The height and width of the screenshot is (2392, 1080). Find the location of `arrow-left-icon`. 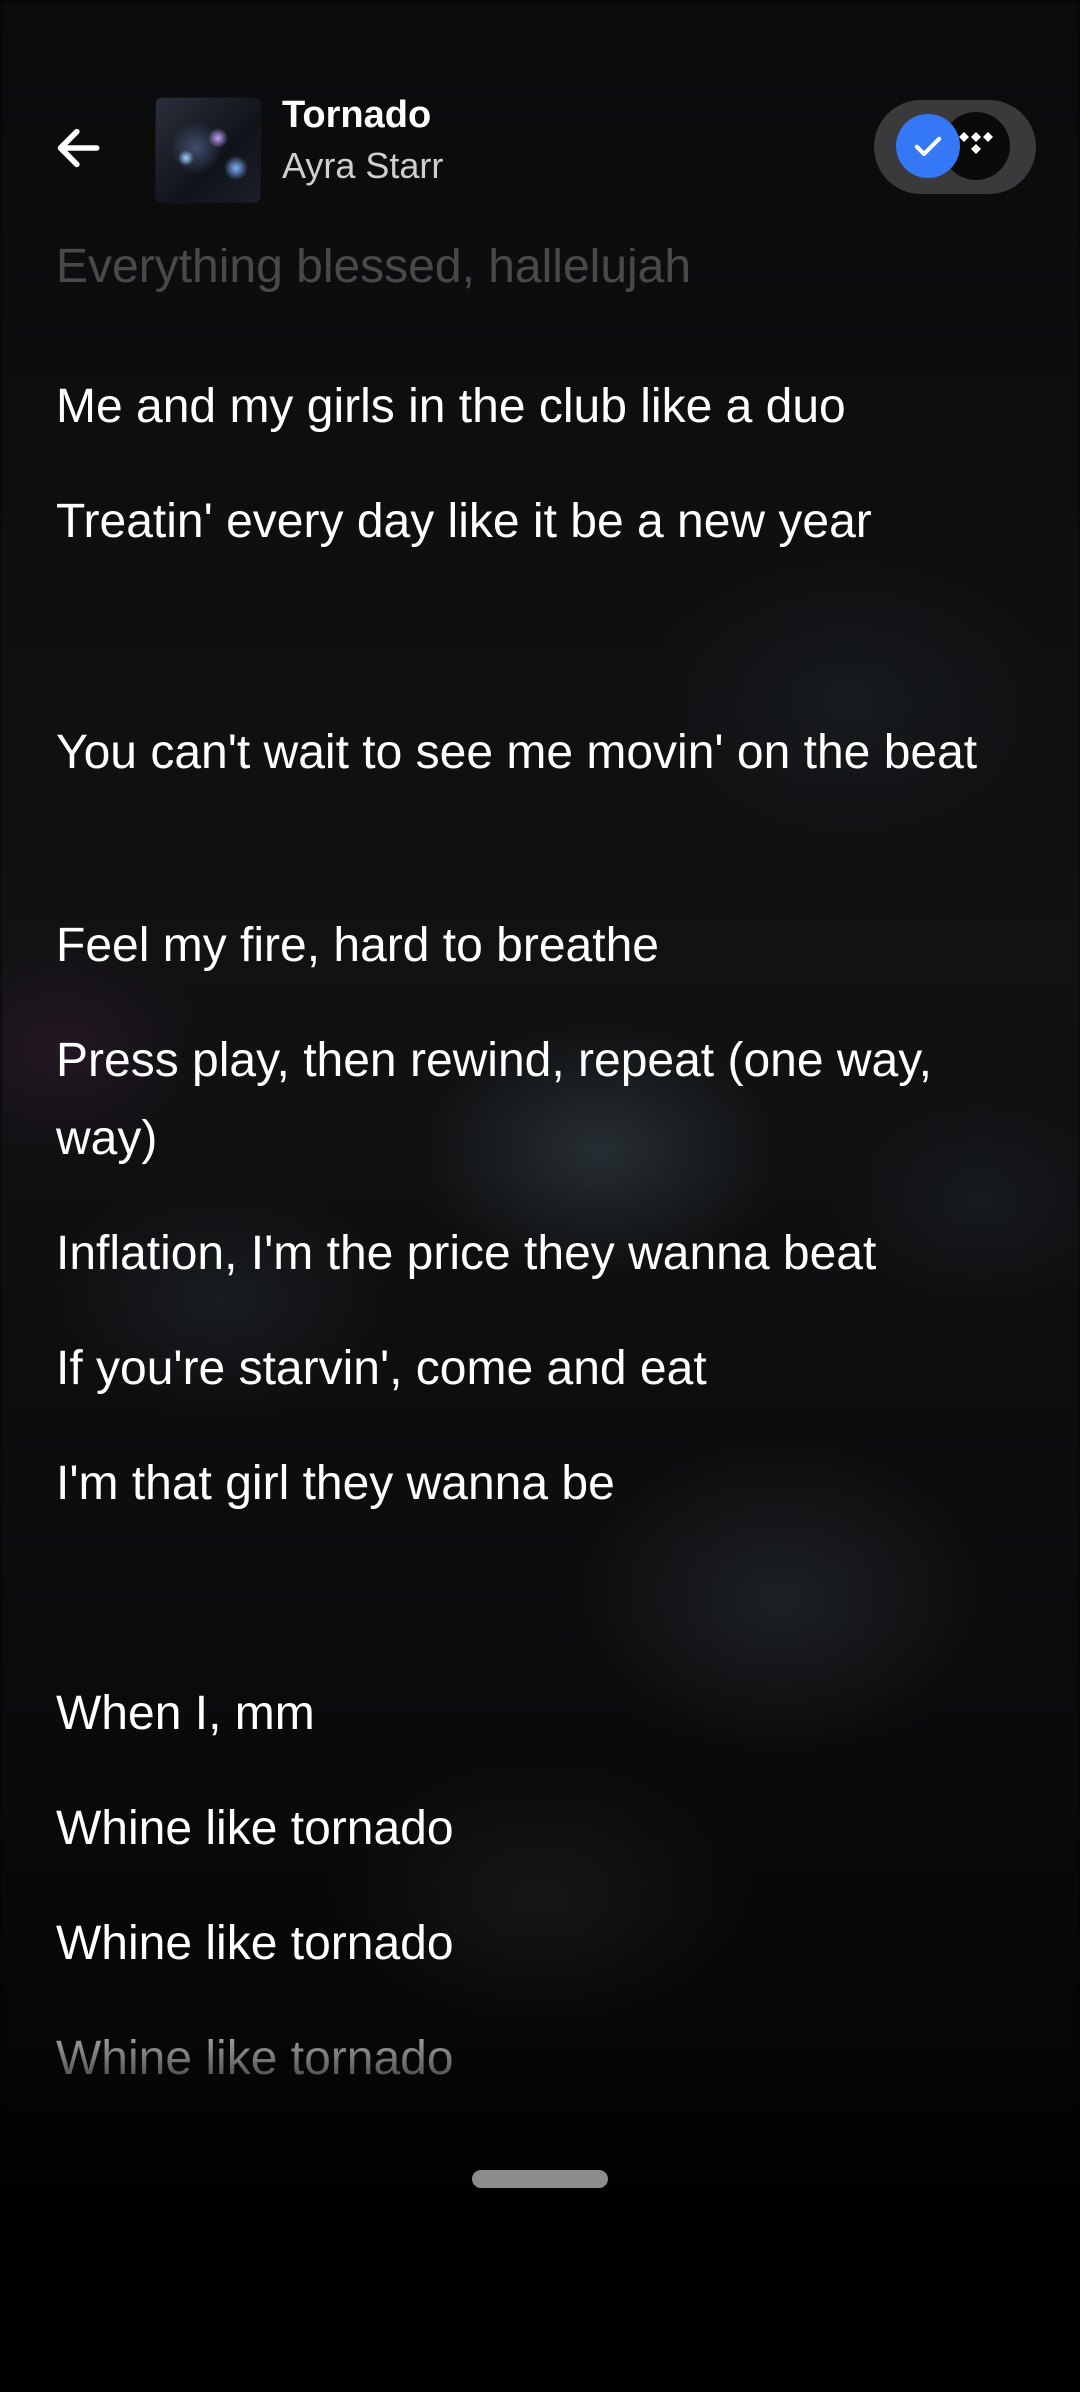

arrow-left-icon is located at coordinates (78, 148).